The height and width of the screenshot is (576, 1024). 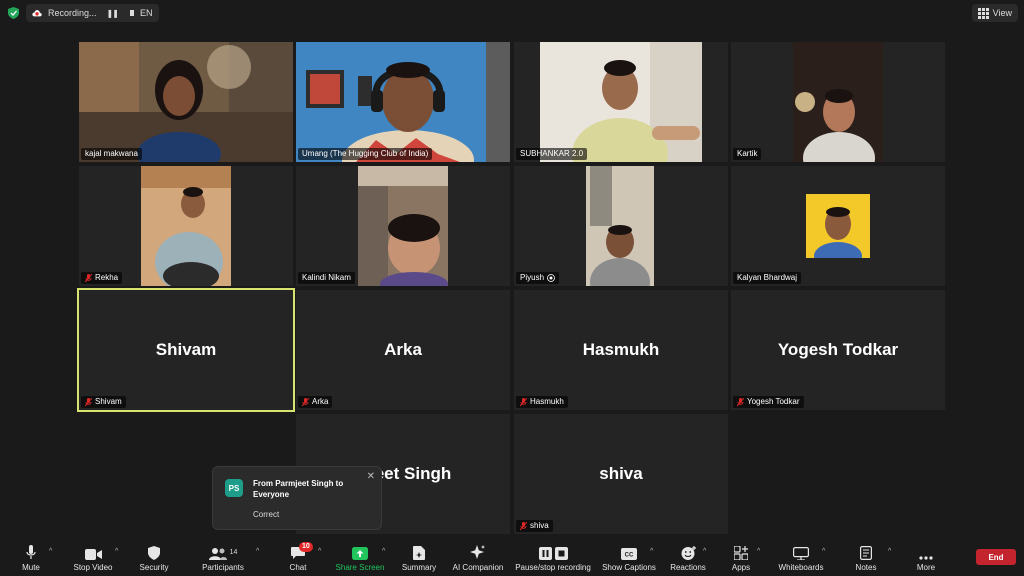 I want to click on participants-count: 14, so click(x=233, y=552).